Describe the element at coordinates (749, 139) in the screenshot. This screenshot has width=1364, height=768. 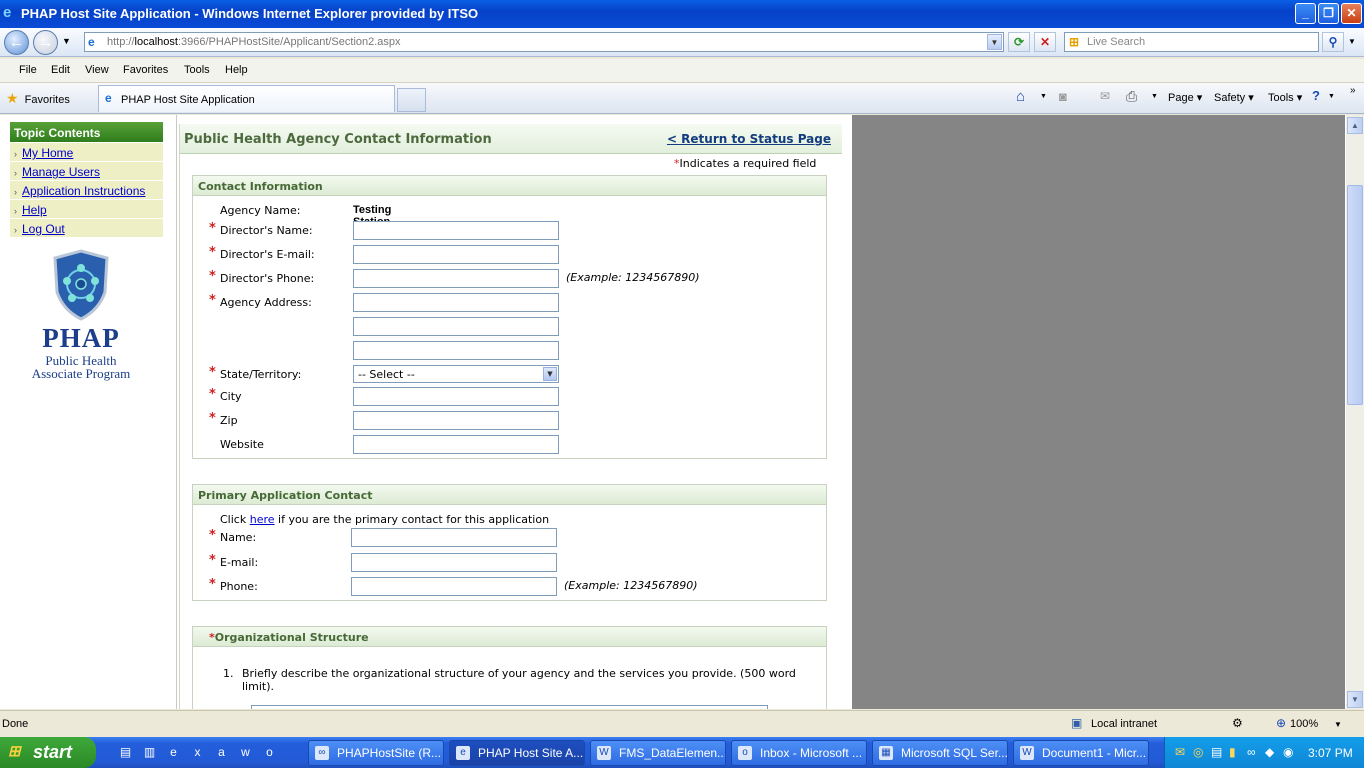
I see `return-to-status-link: < Return to Status Page` at that location.